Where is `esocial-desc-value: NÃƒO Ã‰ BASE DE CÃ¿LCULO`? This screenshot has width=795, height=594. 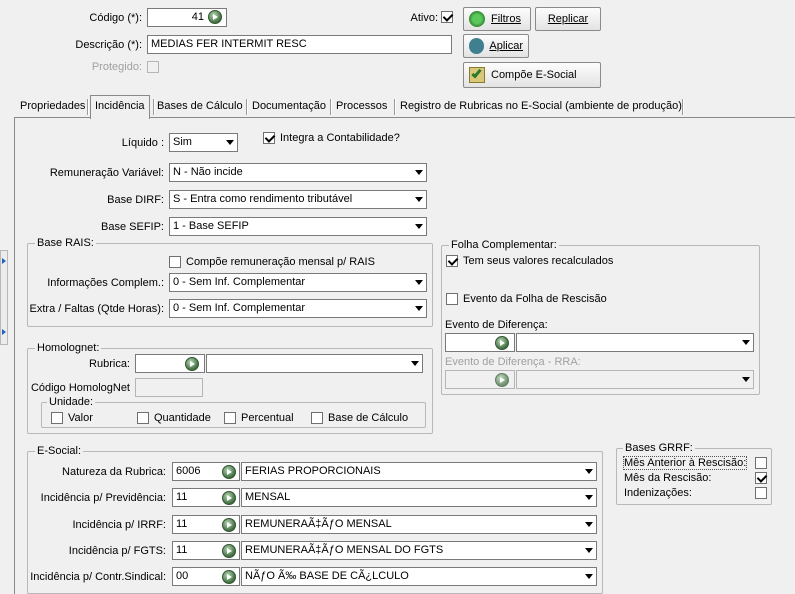 esocial-desc-value: NÃƒO Ã‰ BASE DE CÃ¿LCULO is located at coordinates (327, 576).